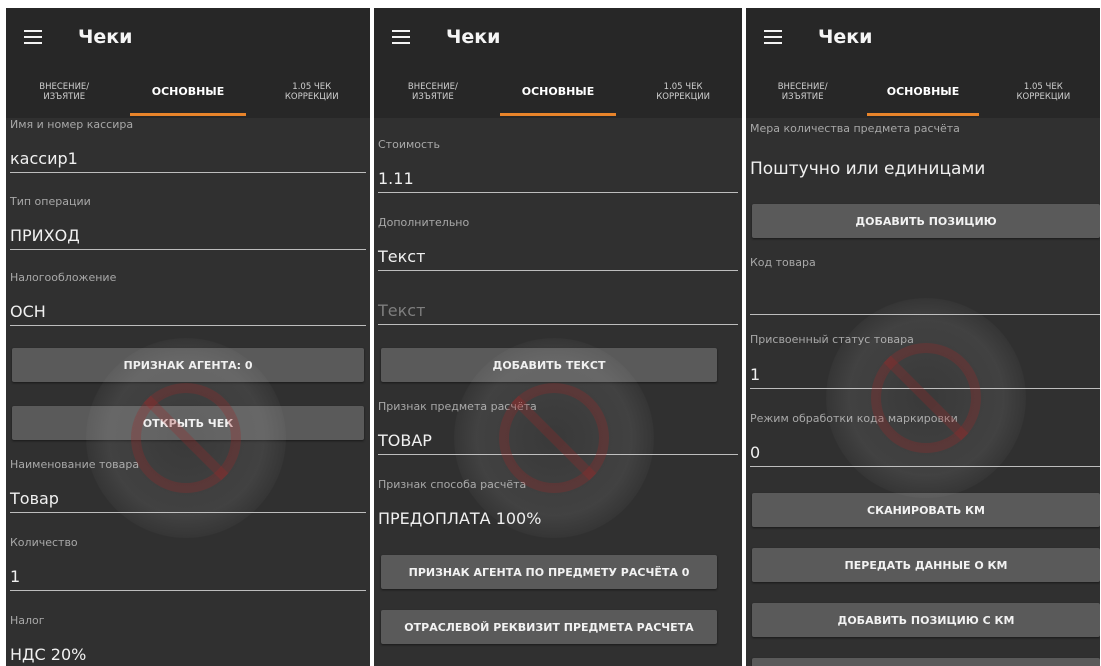 The image size is (1101, 666). What do you see at coordinates (44, 542) in the screenshot?
I see `quantity-label: Количество` at bounding box center [44, 542].